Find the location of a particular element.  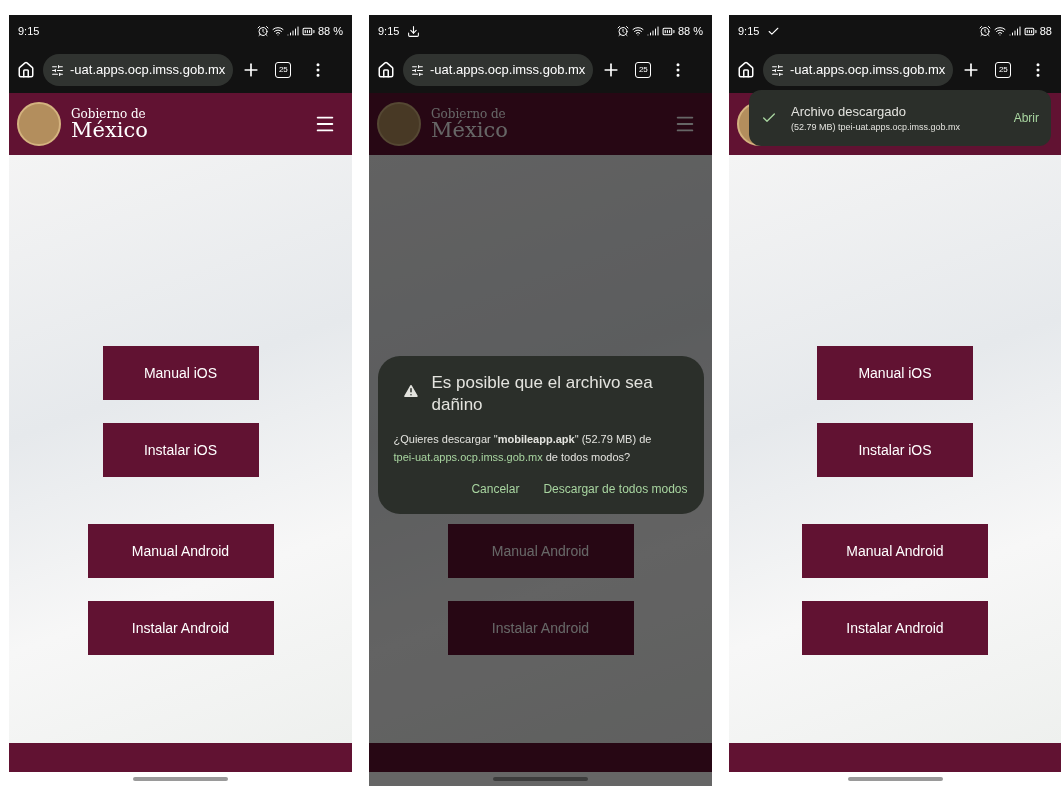

dialog-message: ¿Quieres descargar "mobileapp.apk" (52.79 MB) de tpei-uat.apps.ocp.imss.gob.mx de todos modos? is located at coordinates (523, 448).